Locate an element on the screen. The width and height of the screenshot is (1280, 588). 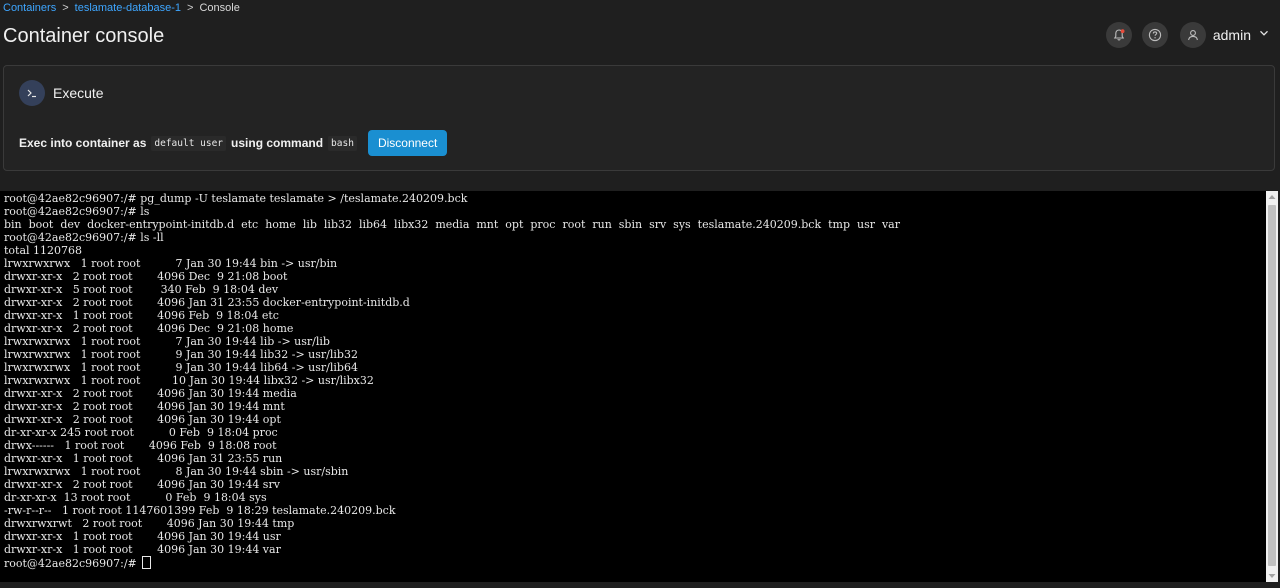
terminal-icon is located at coordinates (32, 93).